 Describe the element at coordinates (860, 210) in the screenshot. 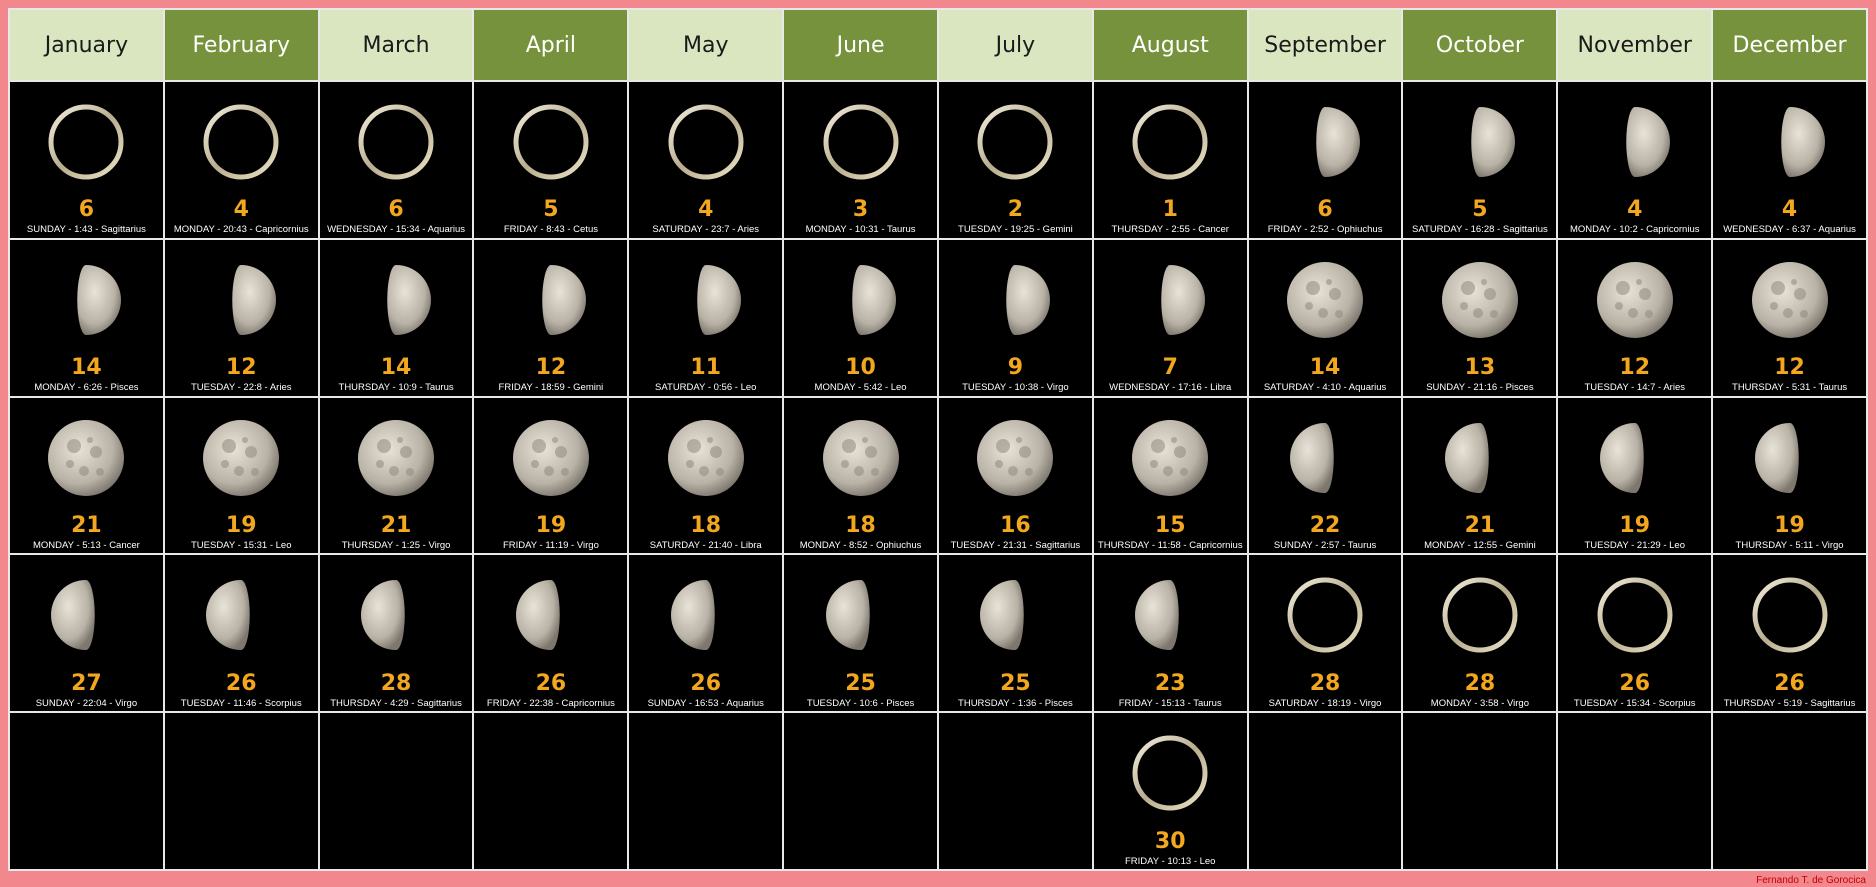

I see `day-number: 3` at that location.